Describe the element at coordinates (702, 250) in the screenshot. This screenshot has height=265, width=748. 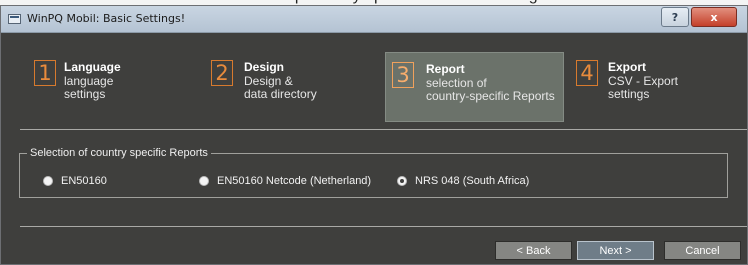
I see `cancel-button: Cancel` at that location.